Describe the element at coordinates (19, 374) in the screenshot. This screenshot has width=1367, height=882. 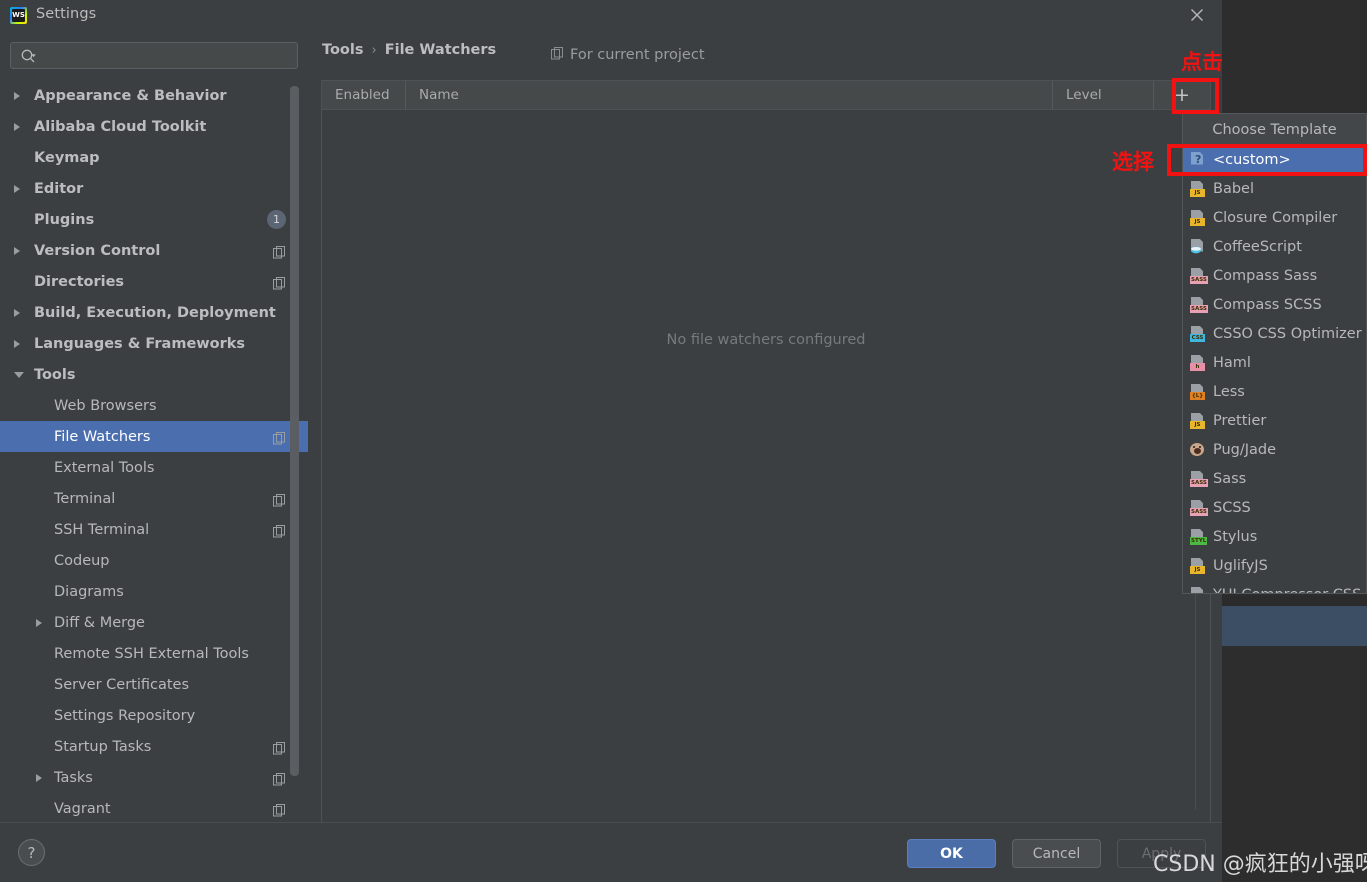
I see `chevron-down-icon` at that location.